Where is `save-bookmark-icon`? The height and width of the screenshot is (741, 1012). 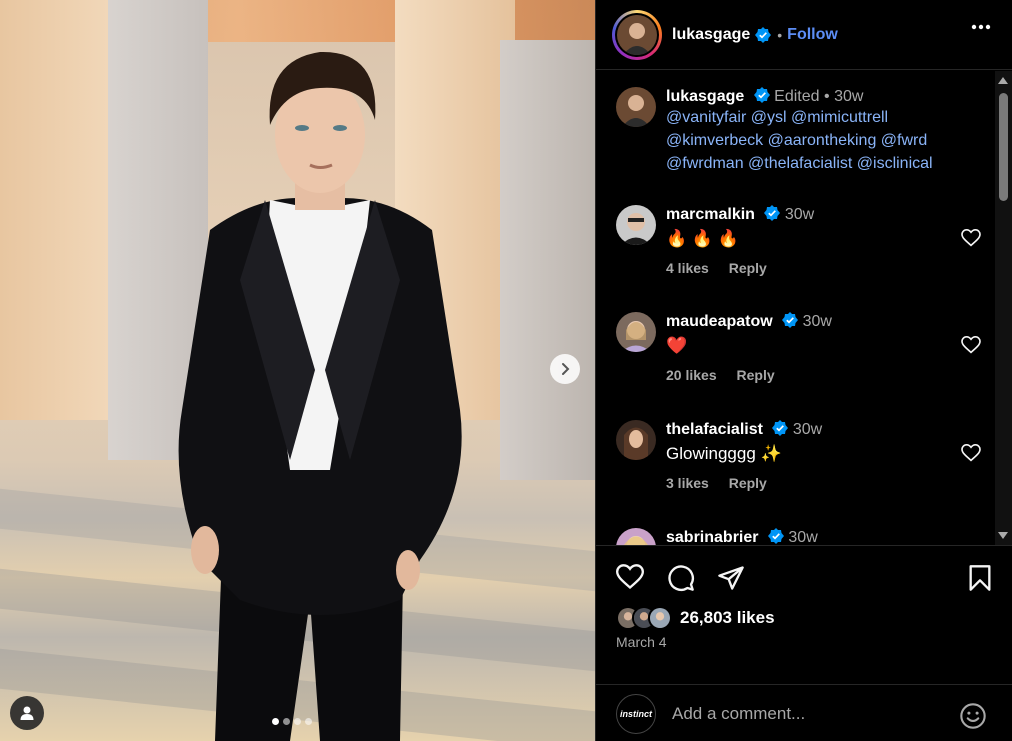
save-bookmark-icon is located at coordinates (980, 578).